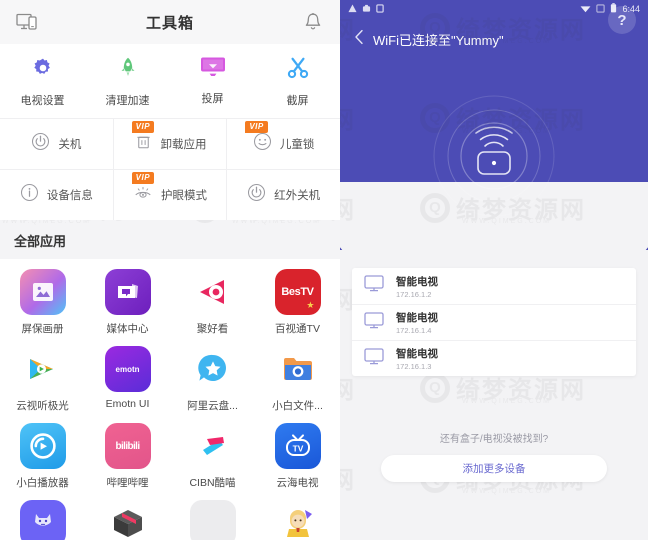  Describe the element at coordinates (622, 20) in the screenshot. I see `help-button: ?` at that location.